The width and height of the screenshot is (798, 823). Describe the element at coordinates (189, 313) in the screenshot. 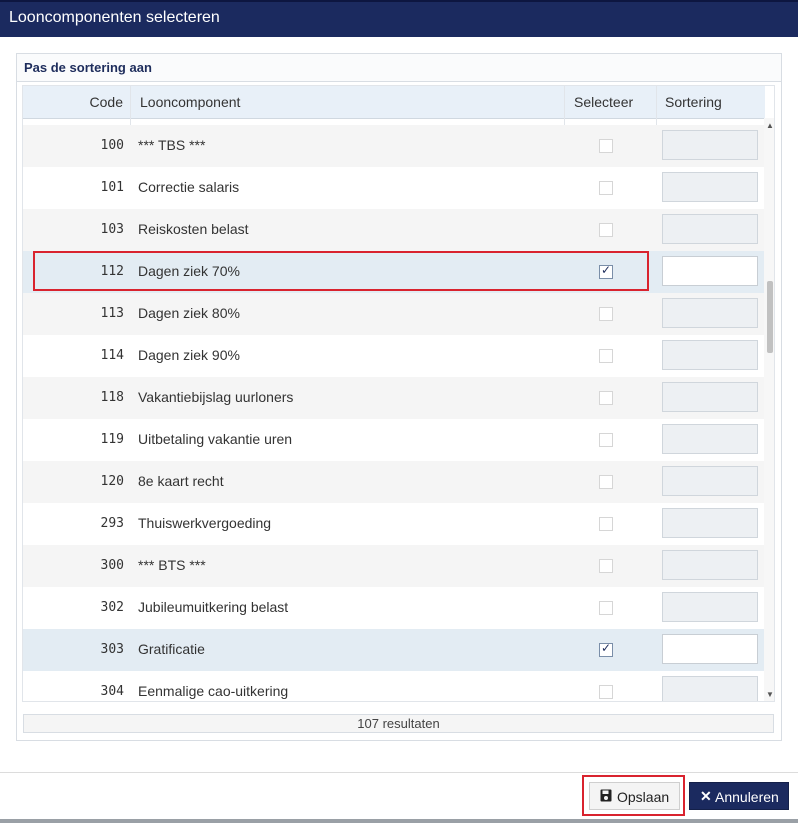

I see `row-name: Dagen ziek 80%` at that location.